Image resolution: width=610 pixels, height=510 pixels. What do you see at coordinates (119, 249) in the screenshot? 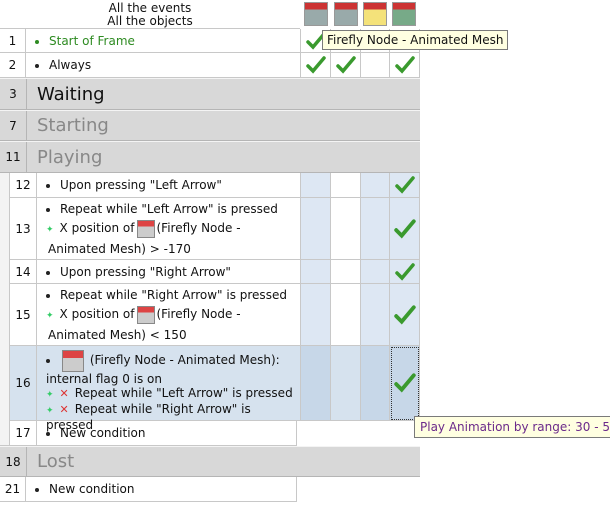
I see `condition-label: Animated Mesh) > -170` at bounding box center [119, 249].